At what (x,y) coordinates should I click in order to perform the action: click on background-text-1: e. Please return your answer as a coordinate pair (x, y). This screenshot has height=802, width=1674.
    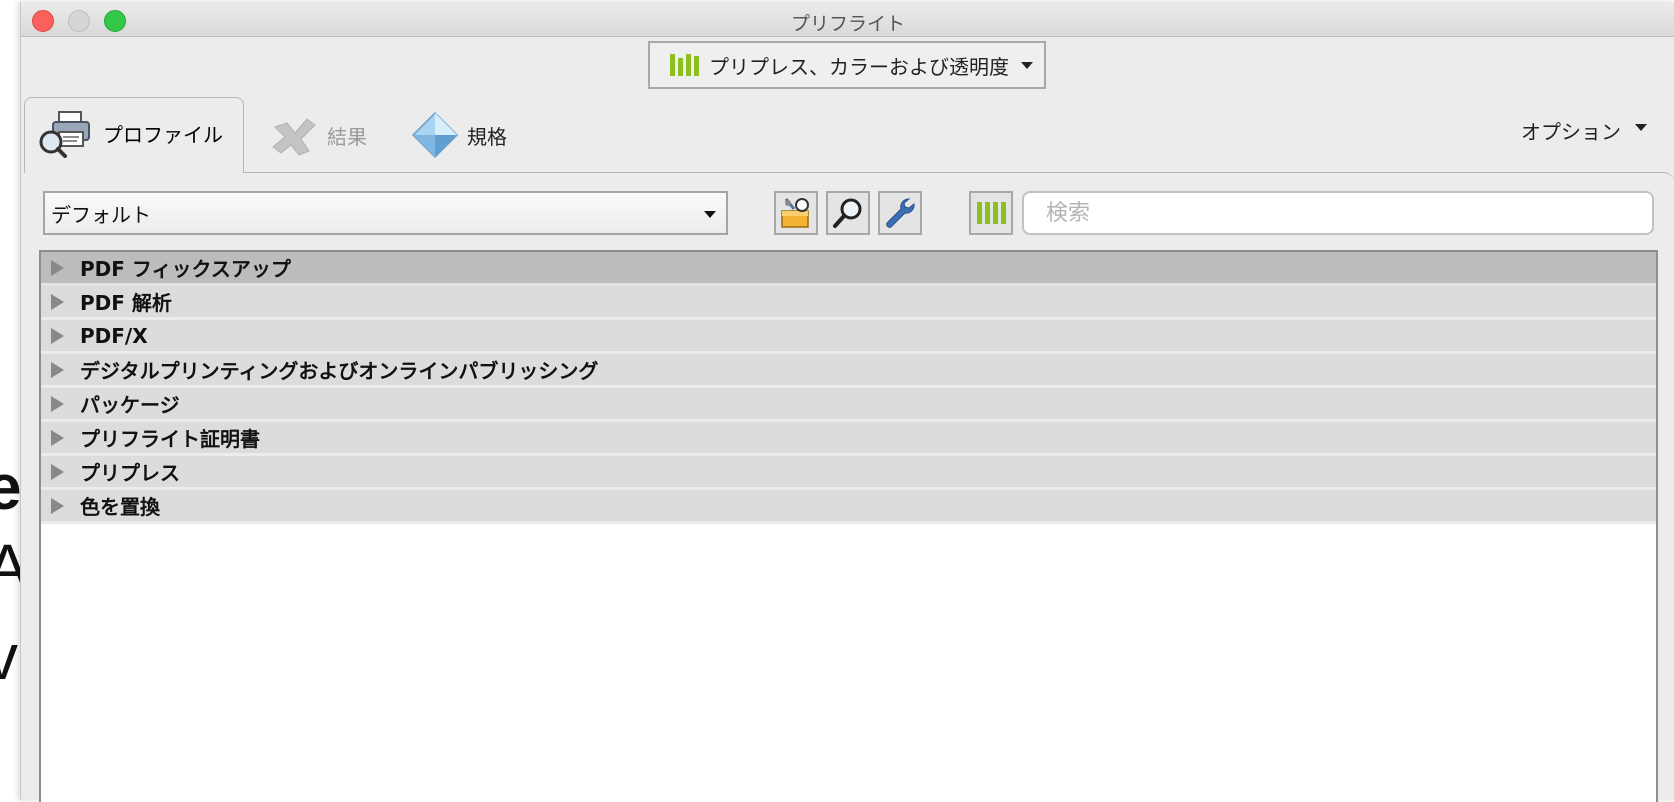
    Looking at the image, I should click on (11, 487).